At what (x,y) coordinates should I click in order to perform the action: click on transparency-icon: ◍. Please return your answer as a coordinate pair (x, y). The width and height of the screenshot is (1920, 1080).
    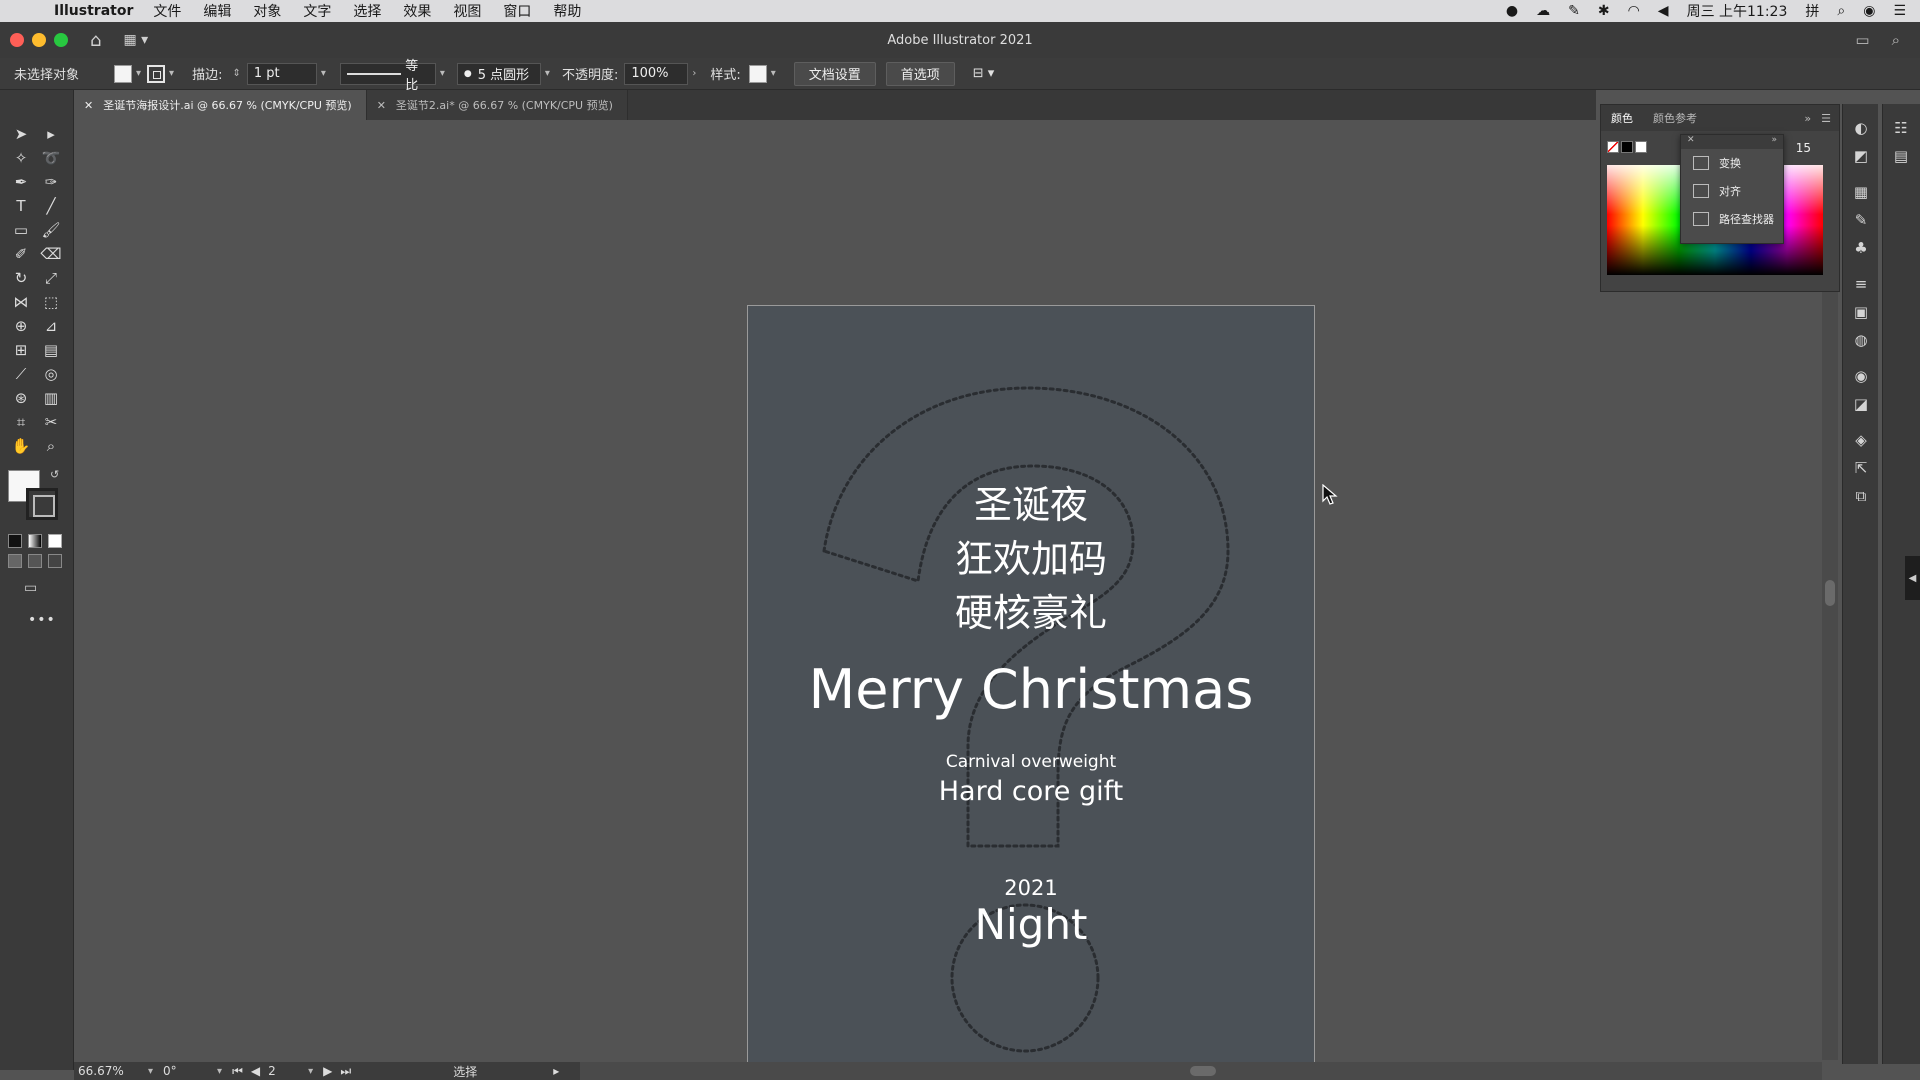
    Looking at the image, I should click on (1861, 340).